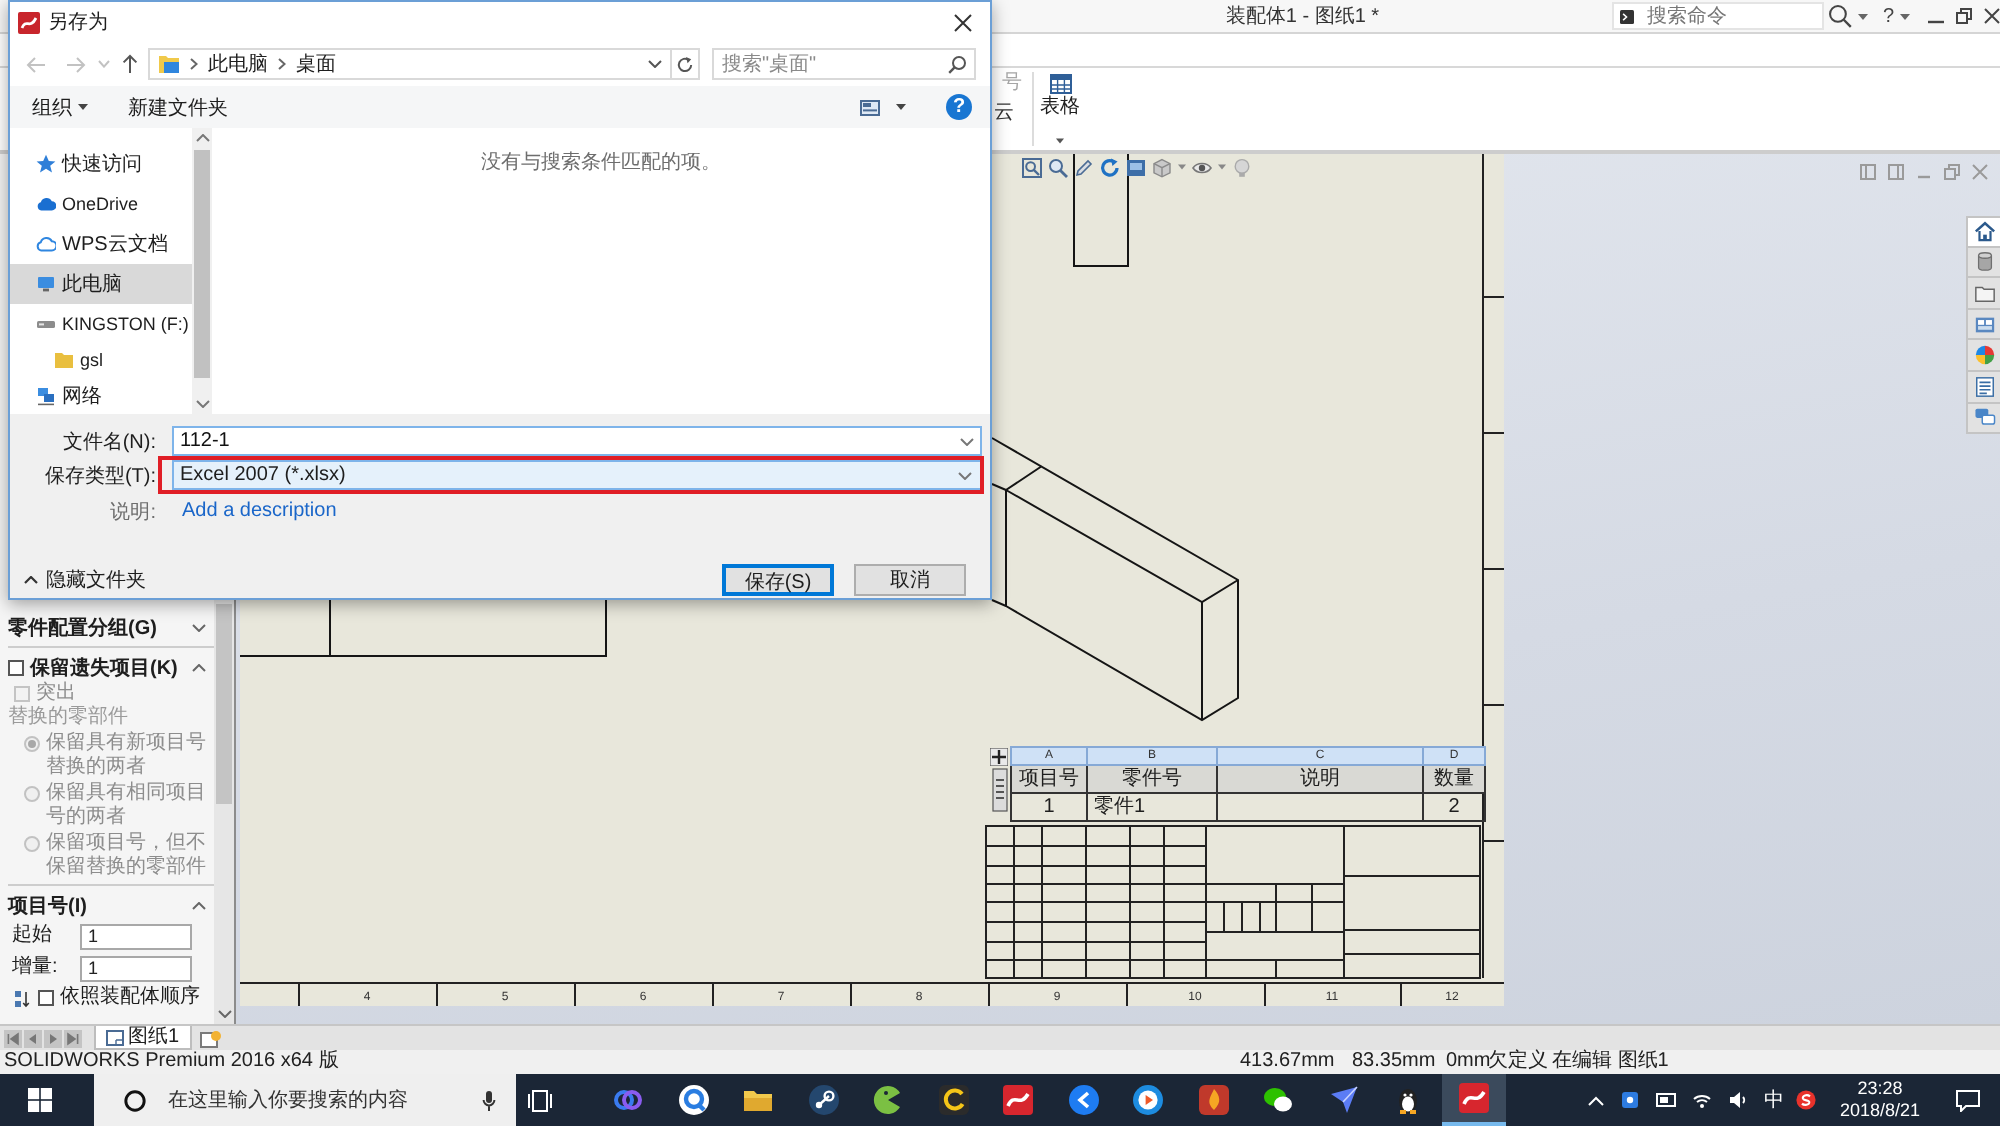 Image resolution: width=2000 pixels, height=1126 pixels. I want to click on display-icon, so click(1666, 1100).